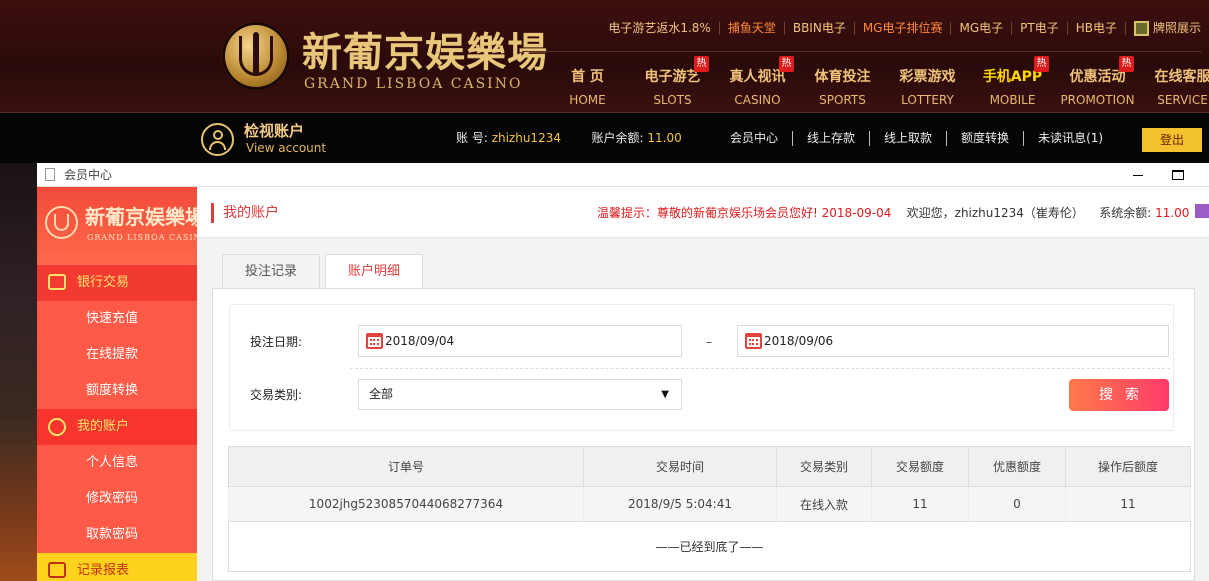 The height and width of the screenshot is (581, 1209). What do you see at coordinates (103, 570) in the screenshot?
I see `sidebar-group-label: 记录报表` at bounding box center [103, 570].